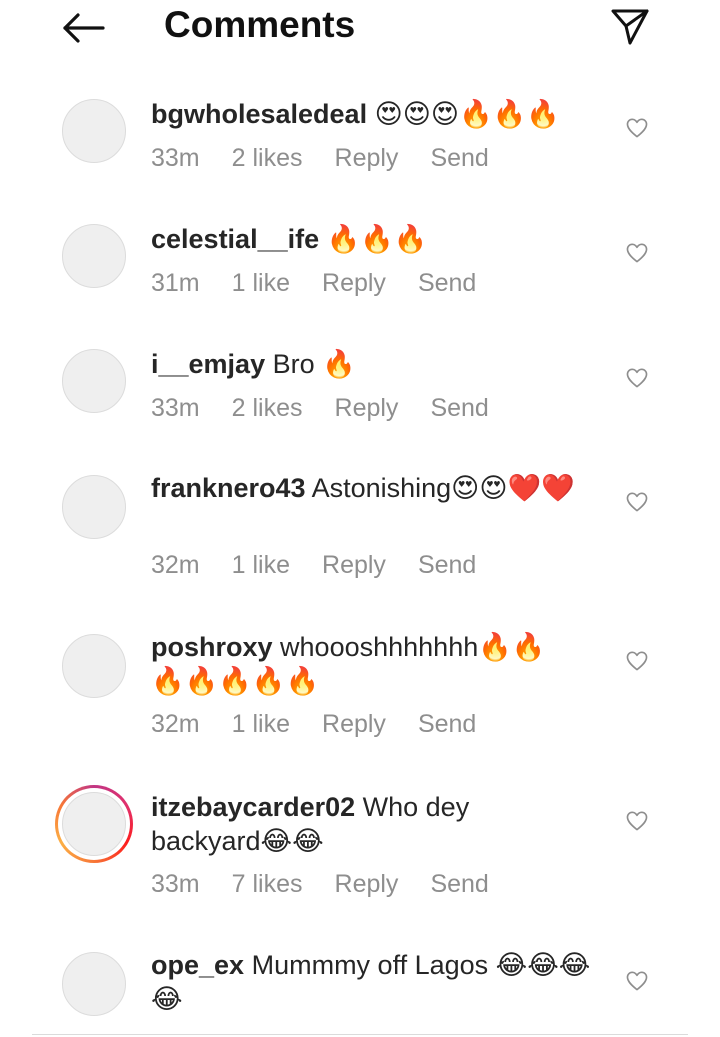  I want to click on comment-text: Astonishing😍😍❤️❤️, so click(443, 488).